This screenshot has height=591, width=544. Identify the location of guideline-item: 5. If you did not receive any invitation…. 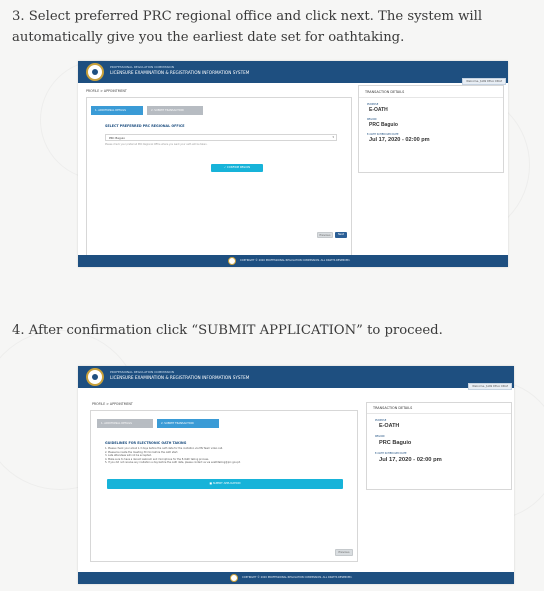
(173, 462).